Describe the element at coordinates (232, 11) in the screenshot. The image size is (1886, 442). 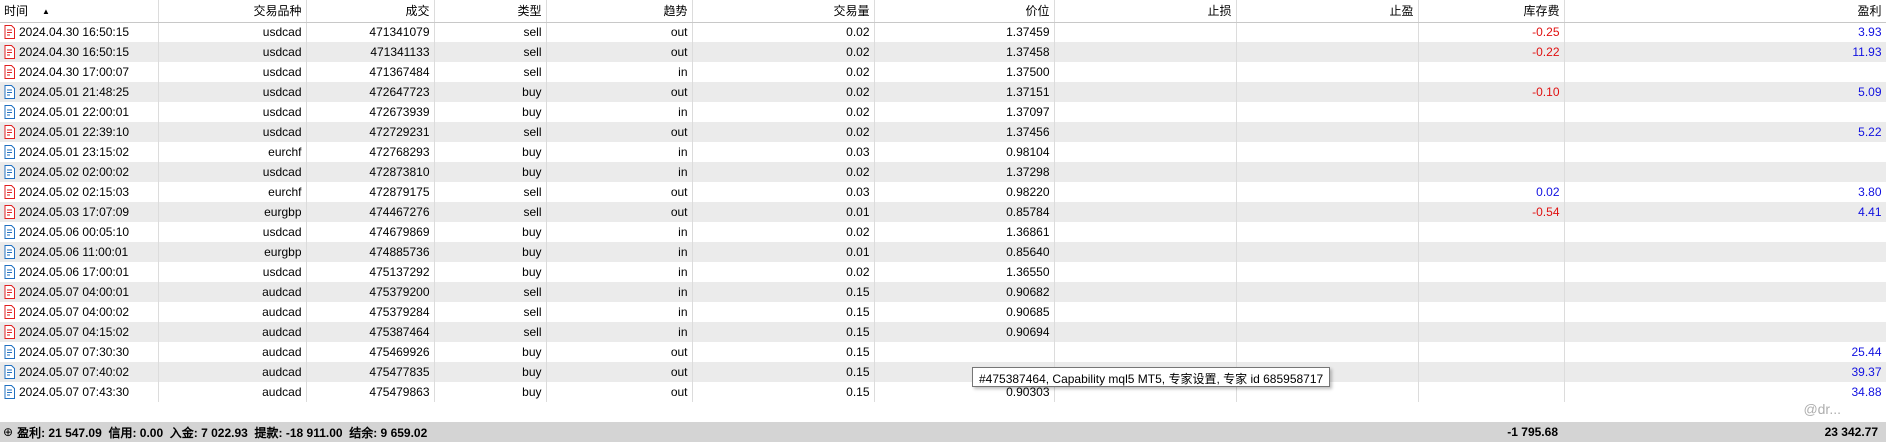
I see `column-header-symbol: 交易品种` at that location.